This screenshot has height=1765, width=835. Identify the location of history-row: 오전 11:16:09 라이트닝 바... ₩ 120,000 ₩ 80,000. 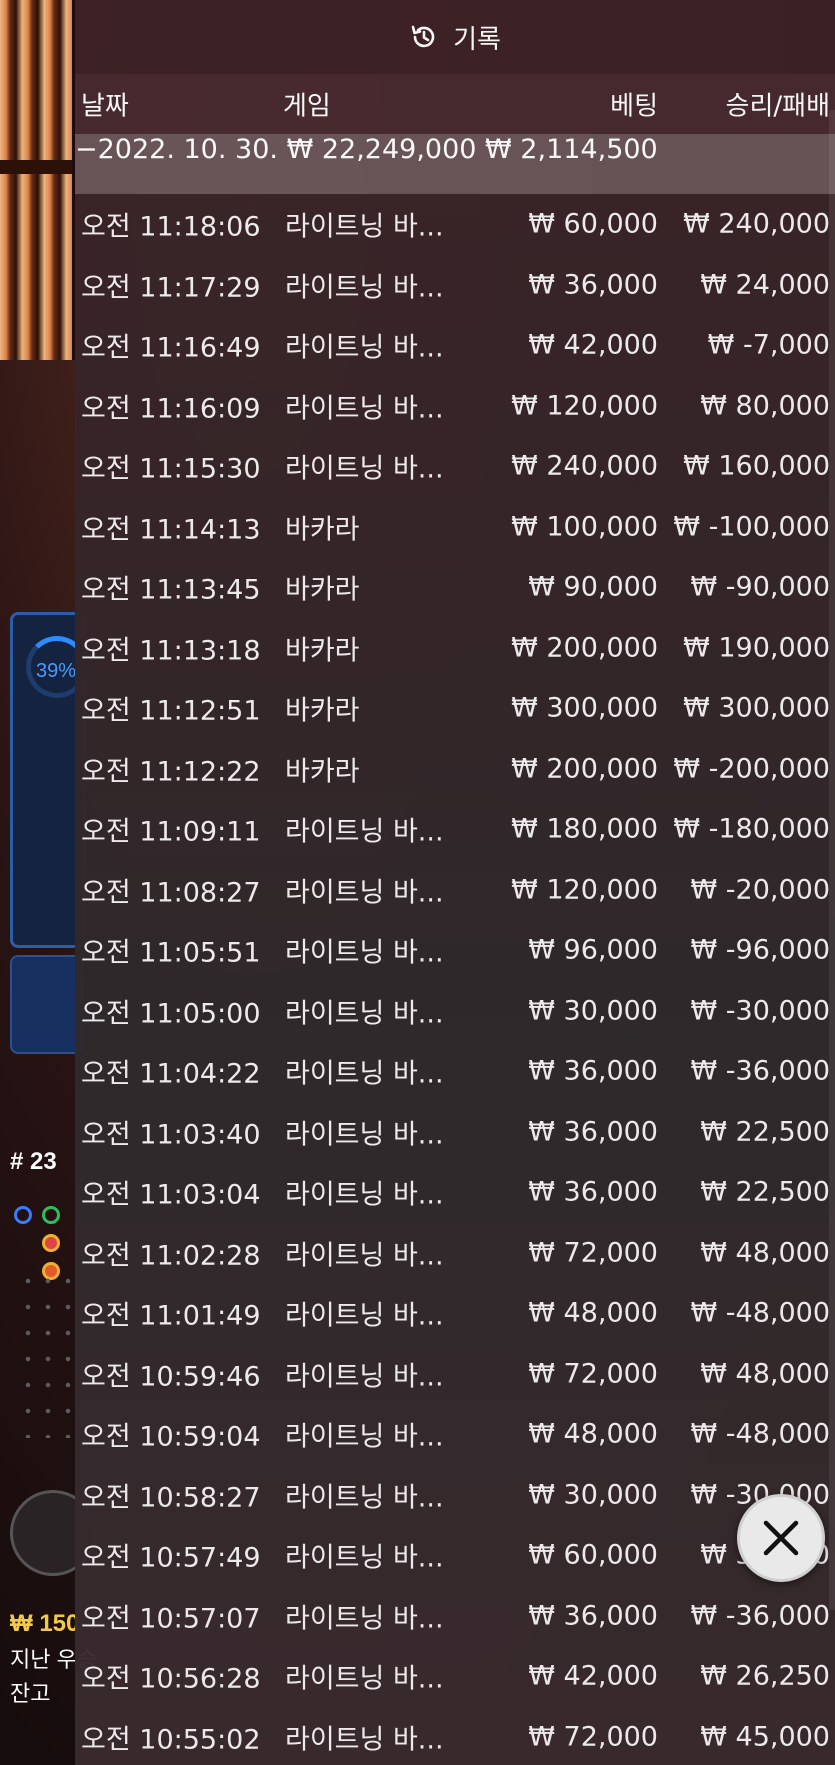
(455, 406).